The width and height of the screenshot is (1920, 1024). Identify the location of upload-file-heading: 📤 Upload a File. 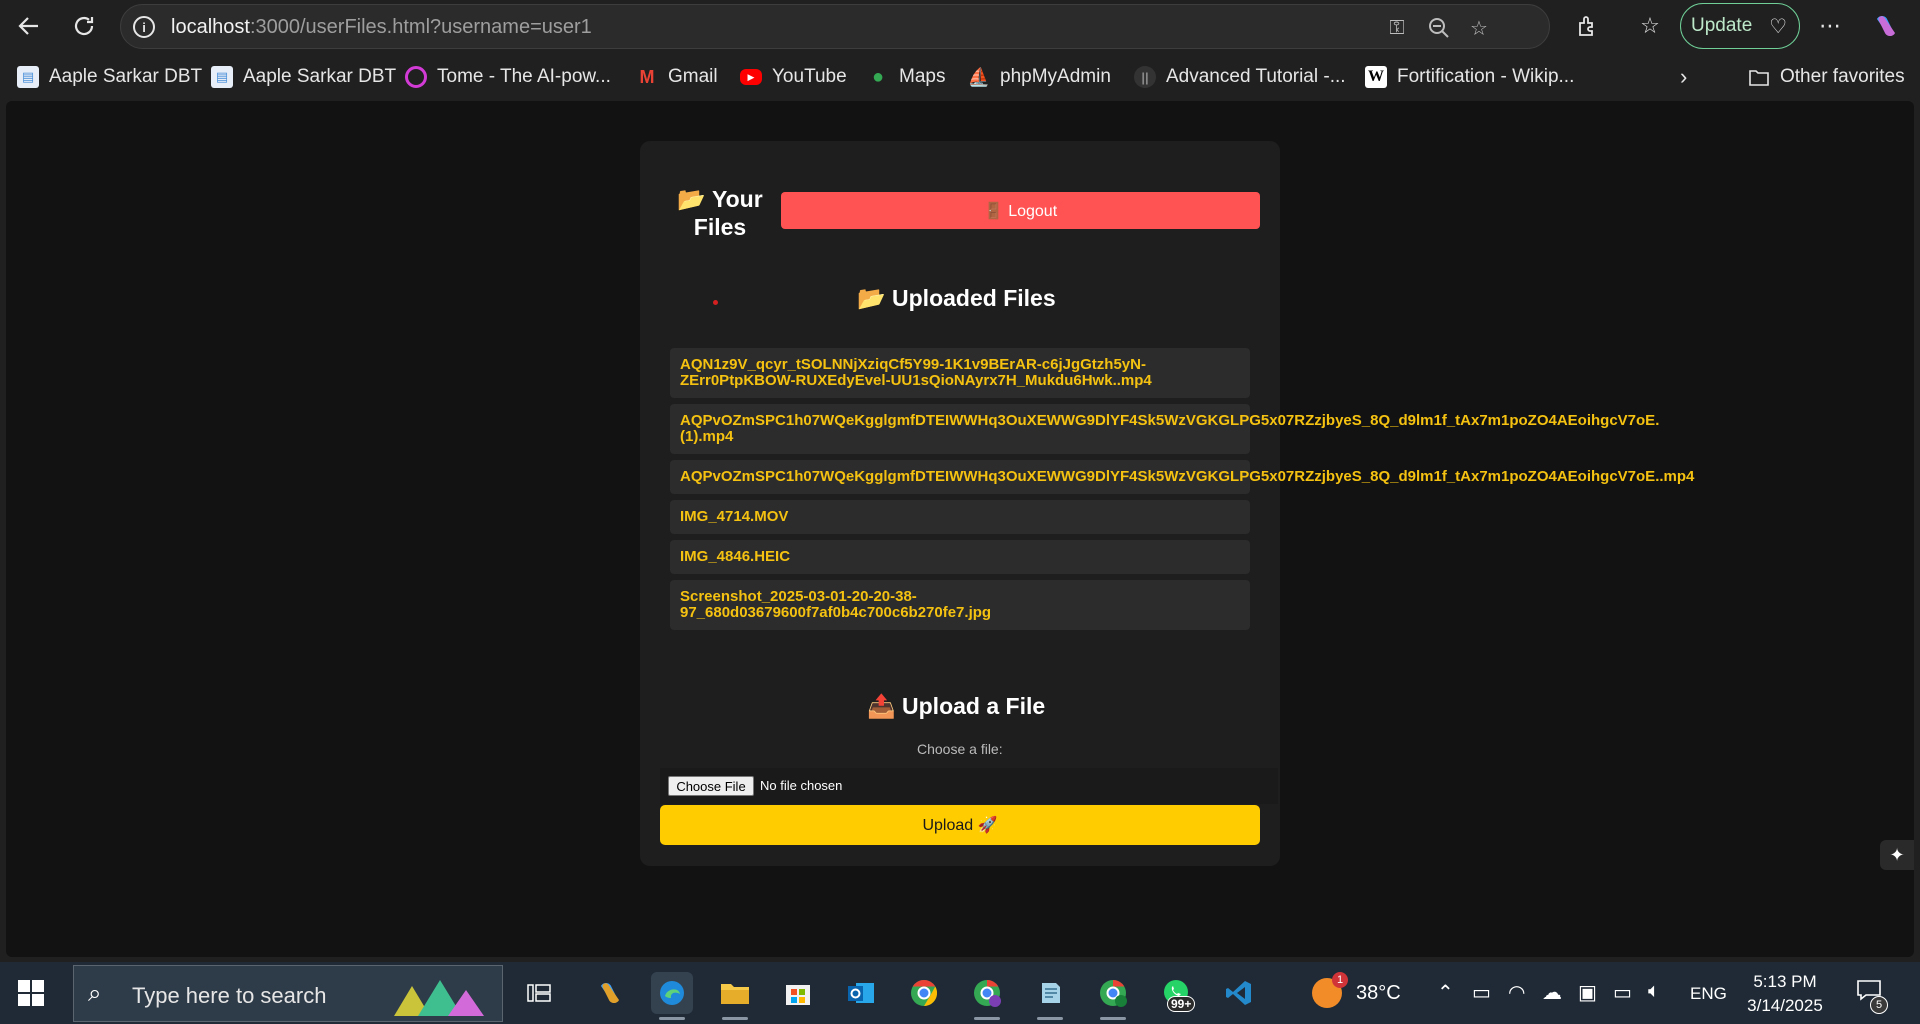
(956, 706).